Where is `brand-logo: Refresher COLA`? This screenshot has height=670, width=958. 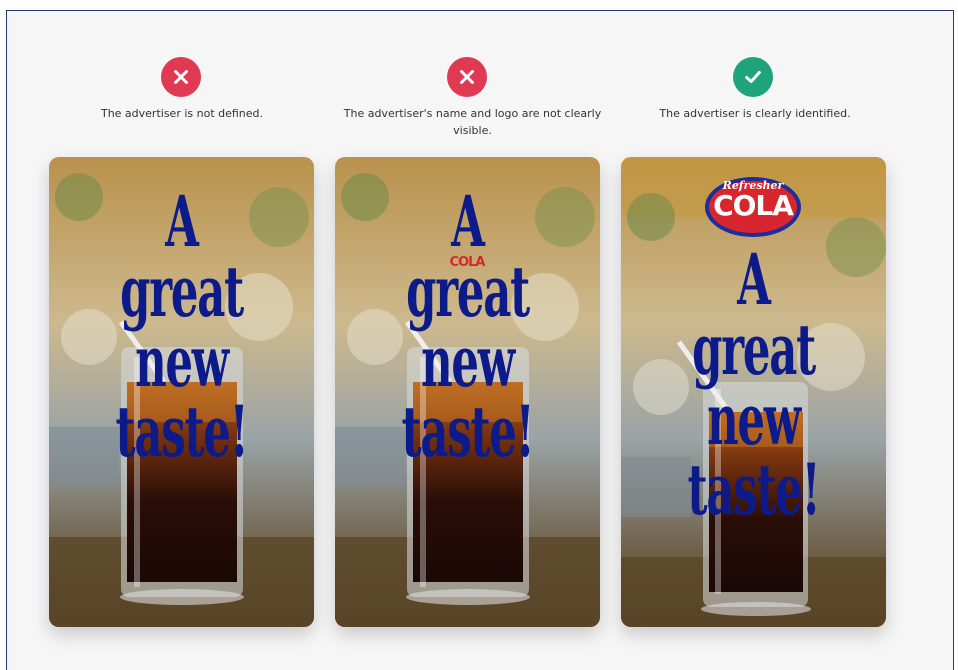 brand-logo: Refresher COLA is located at coordinates (753, 199).